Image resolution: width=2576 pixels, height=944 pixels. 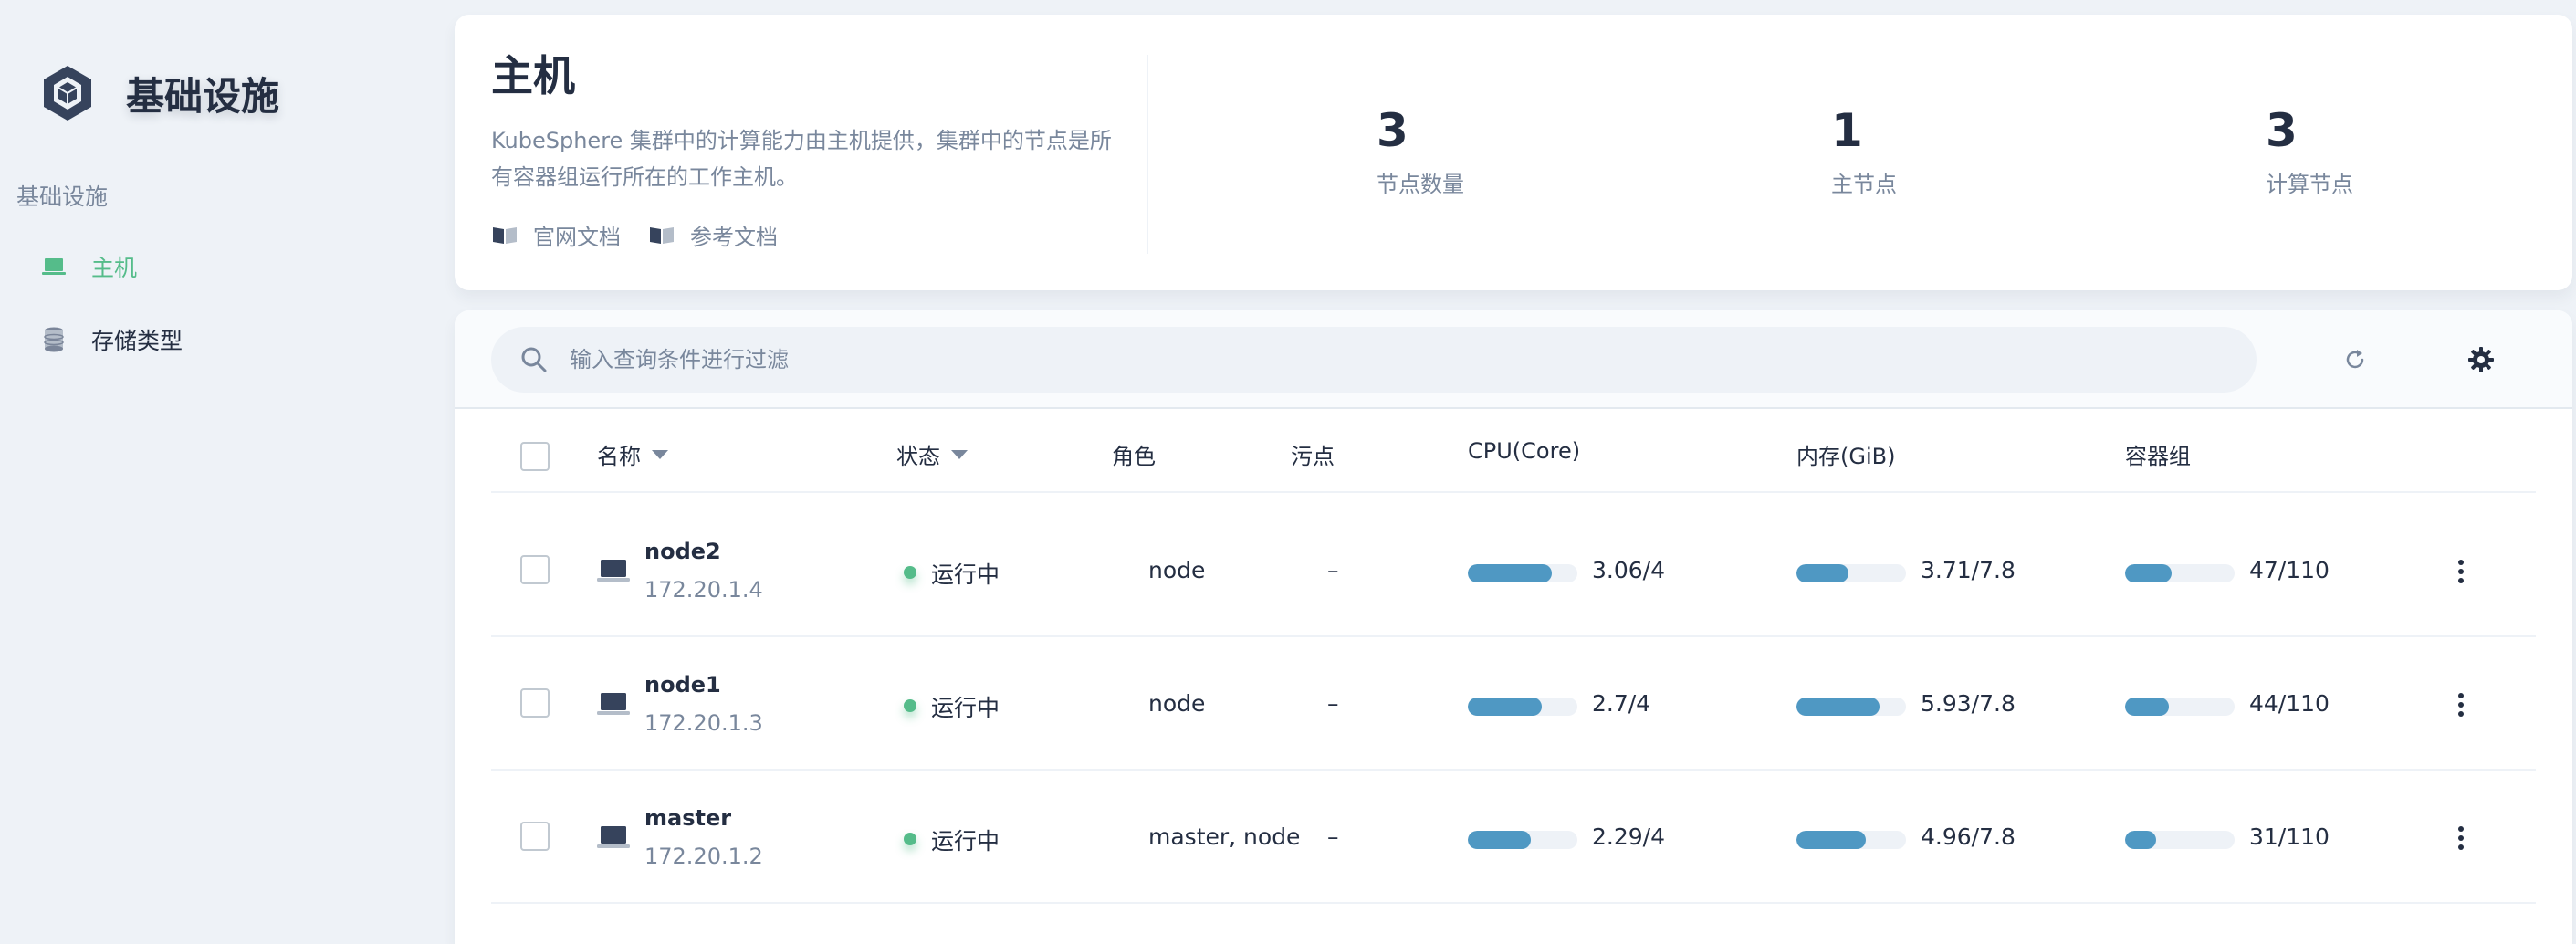 I want to click on column-header-cpu: CPU(Core), so click(x=1524, y=451).